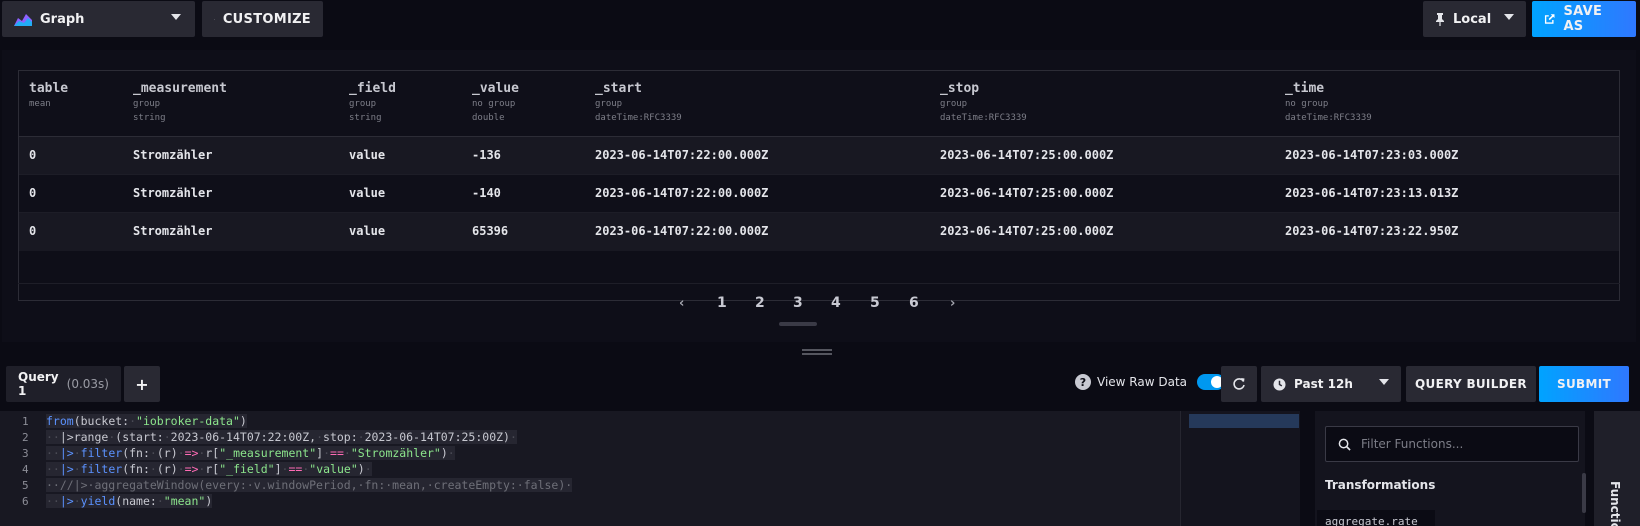  Describe the element at coordinates (1372, 231) in the screenshot. I see `table-cell: 2023-06-14T07:23:22.950Z` at that location.